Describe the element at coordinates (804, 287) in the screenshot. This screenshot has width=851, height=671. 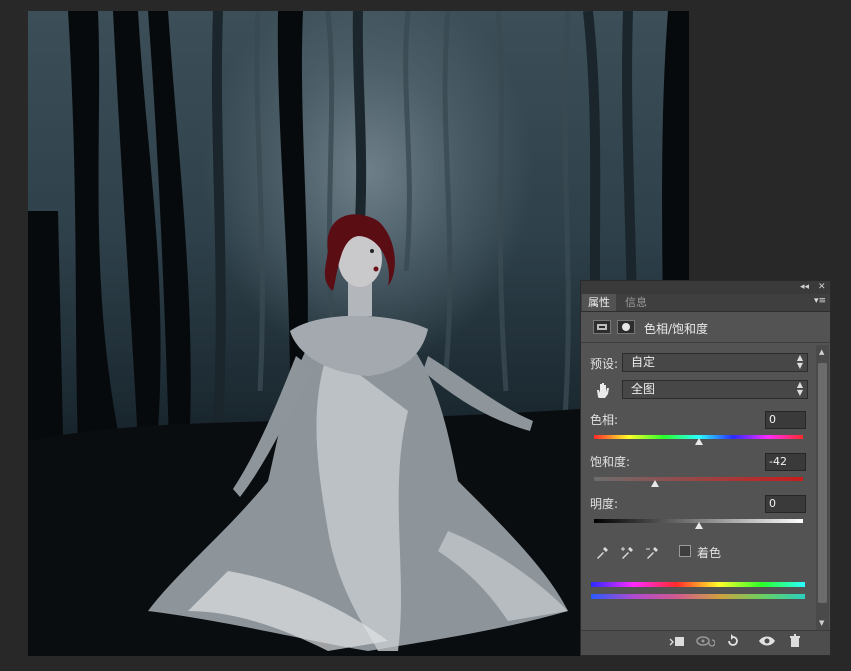
I see `double-chevron-left-icon: ◂◂` at that location.